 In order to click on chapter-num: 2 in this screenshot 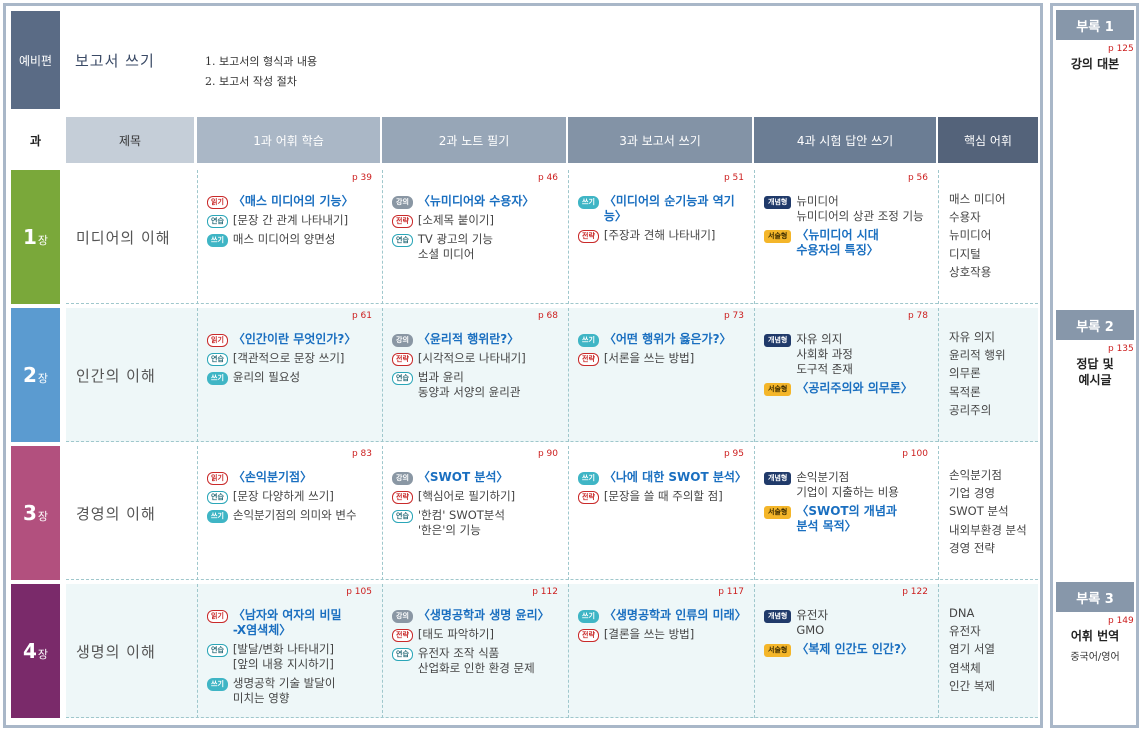, I will do `click(29, 375)`.